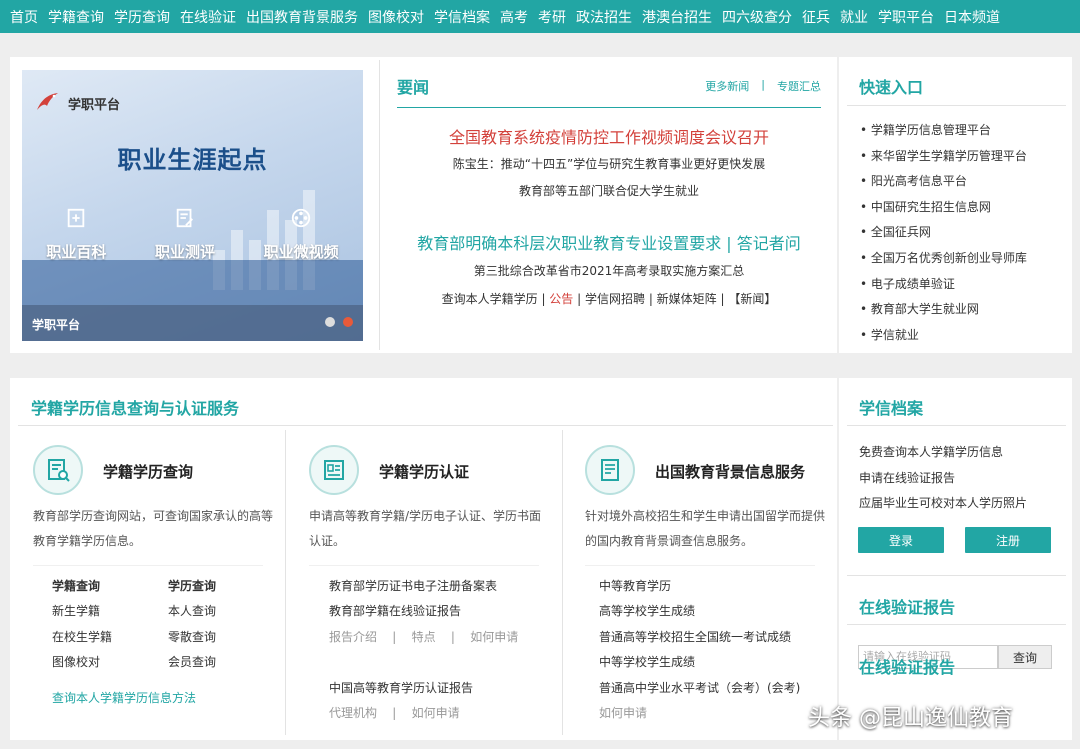  I want to click on quick-entry-item: 电子成绩单验证, so click(943, 285).